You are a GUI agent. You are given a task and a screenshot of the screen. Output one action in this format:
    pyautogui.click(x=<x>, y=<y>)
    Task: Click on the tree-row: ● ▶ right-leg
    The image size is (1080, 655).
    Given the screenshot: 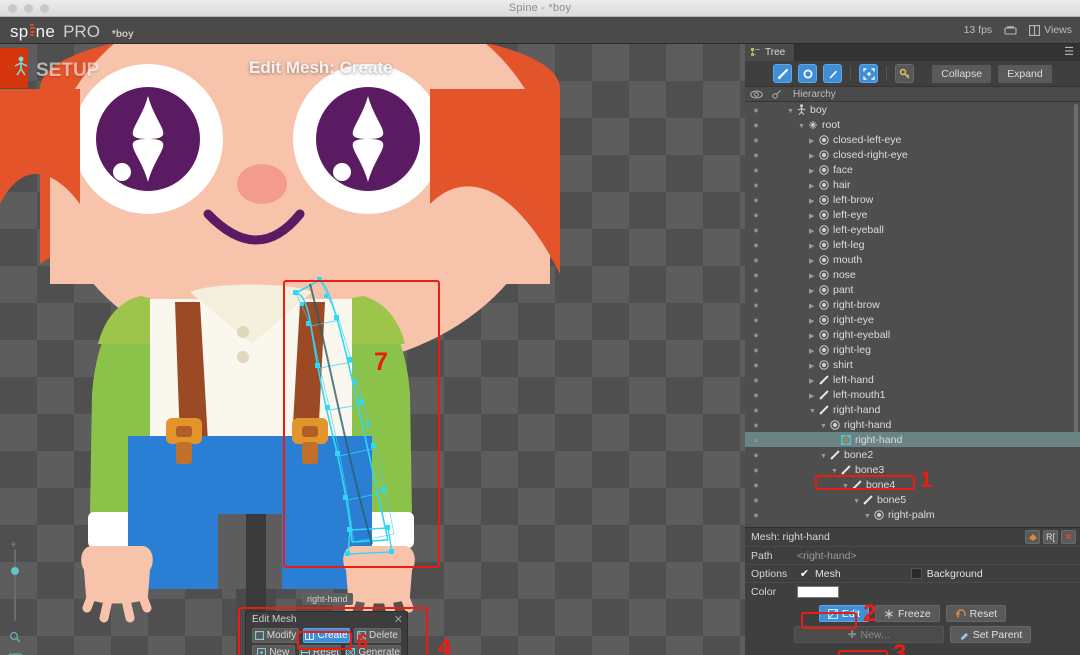 What is the action you would take?
    pyautogui.click(x=912, y=349)
    